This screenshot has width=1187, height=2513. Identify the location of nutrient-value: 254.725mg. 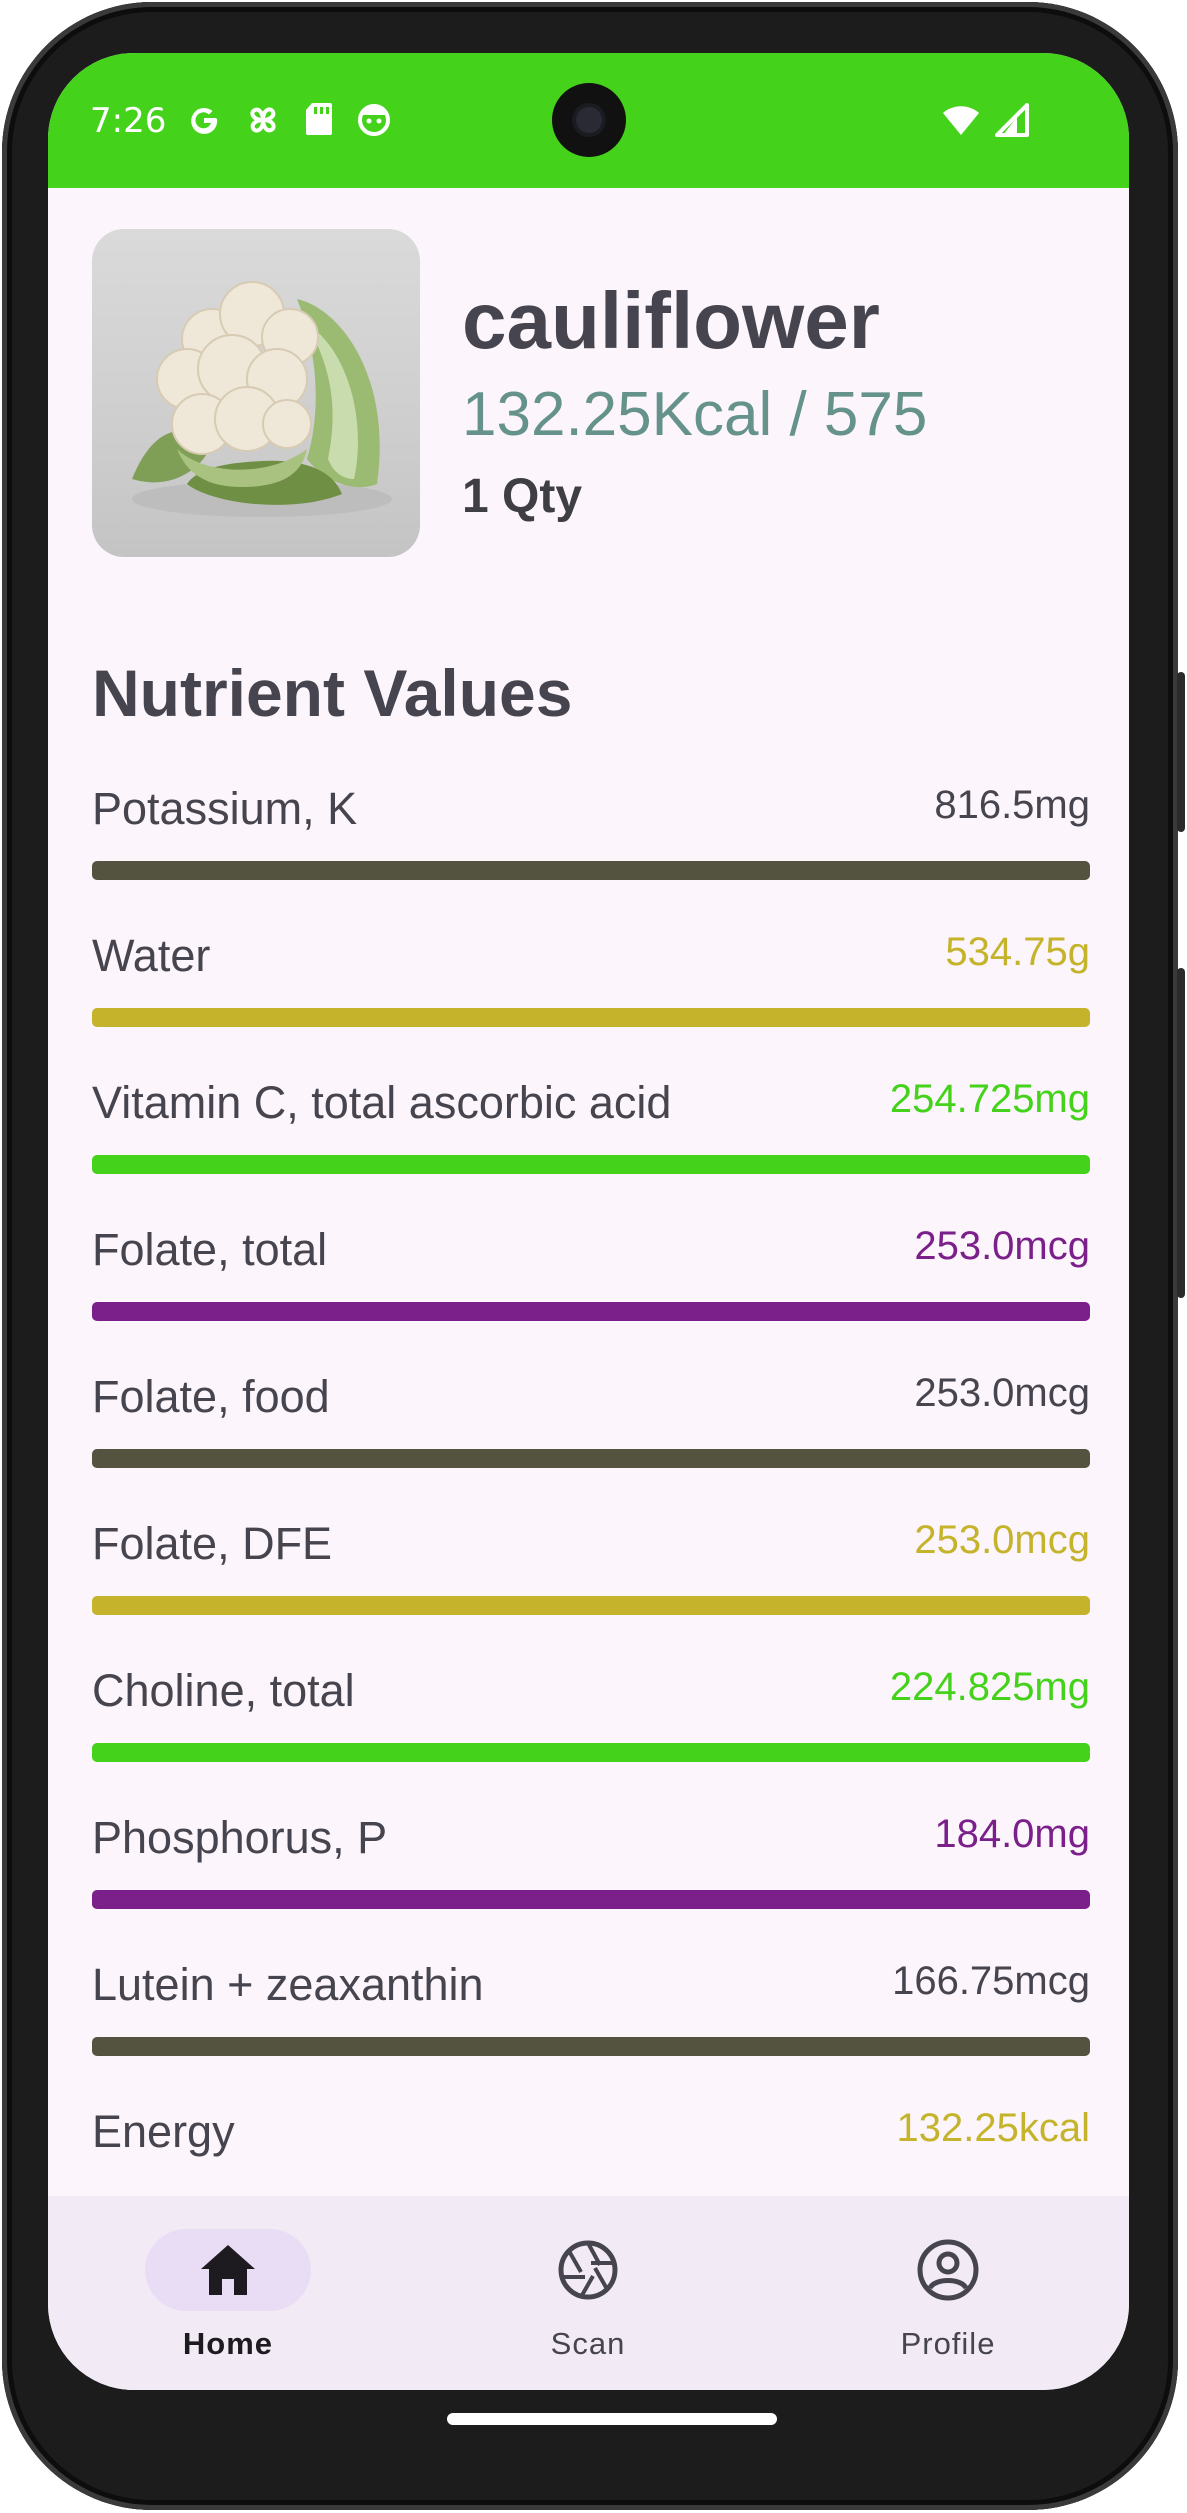
(989, 1099).